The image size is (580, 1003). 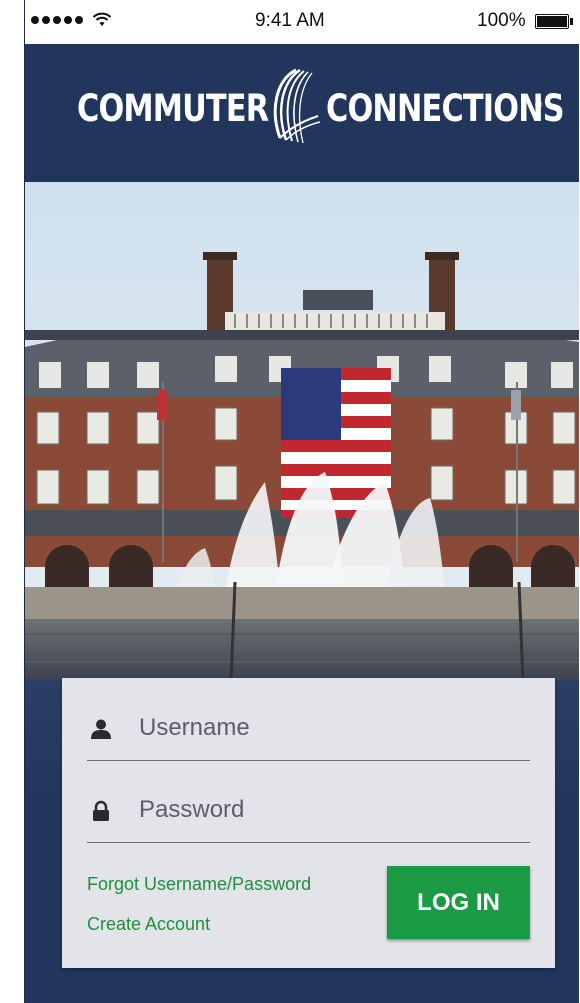 I want to click on battery-icon, so click(x=552, y=21).